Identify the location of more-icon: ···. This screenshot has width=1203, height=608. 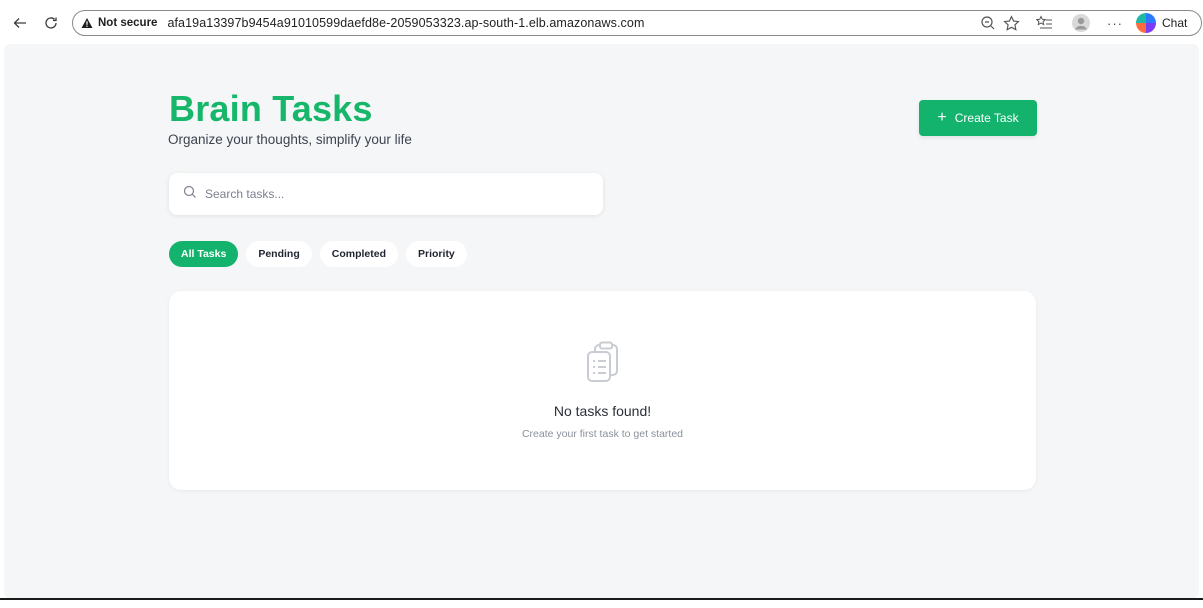
(1115, 23).